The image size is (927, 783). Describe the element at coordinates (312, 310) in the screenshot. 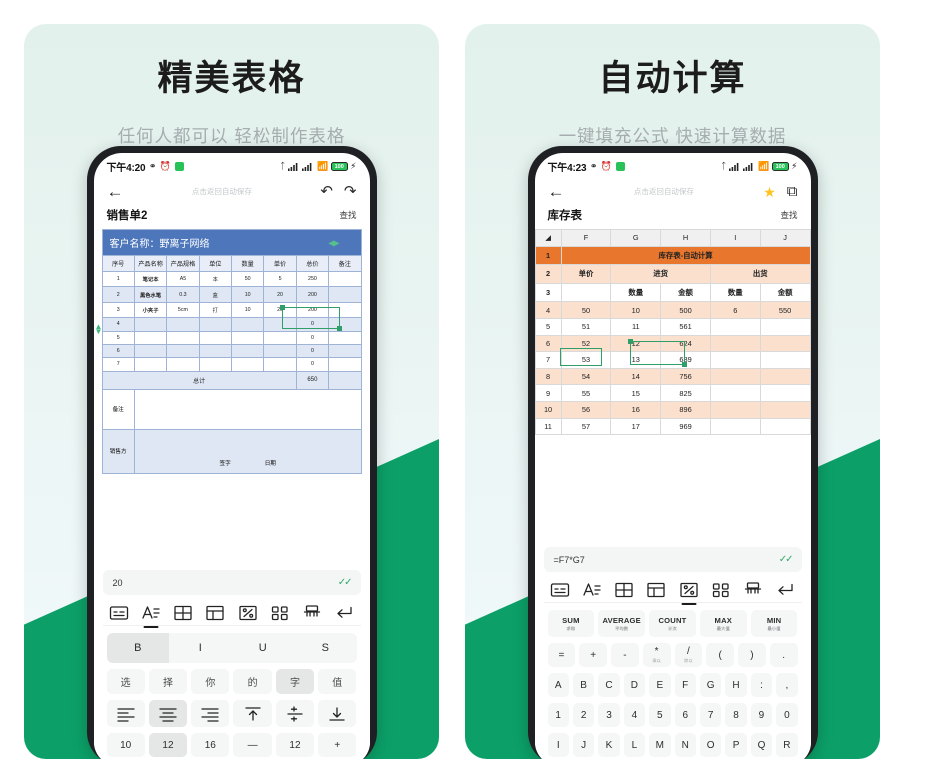

I see `table-cell: 200` at that location.